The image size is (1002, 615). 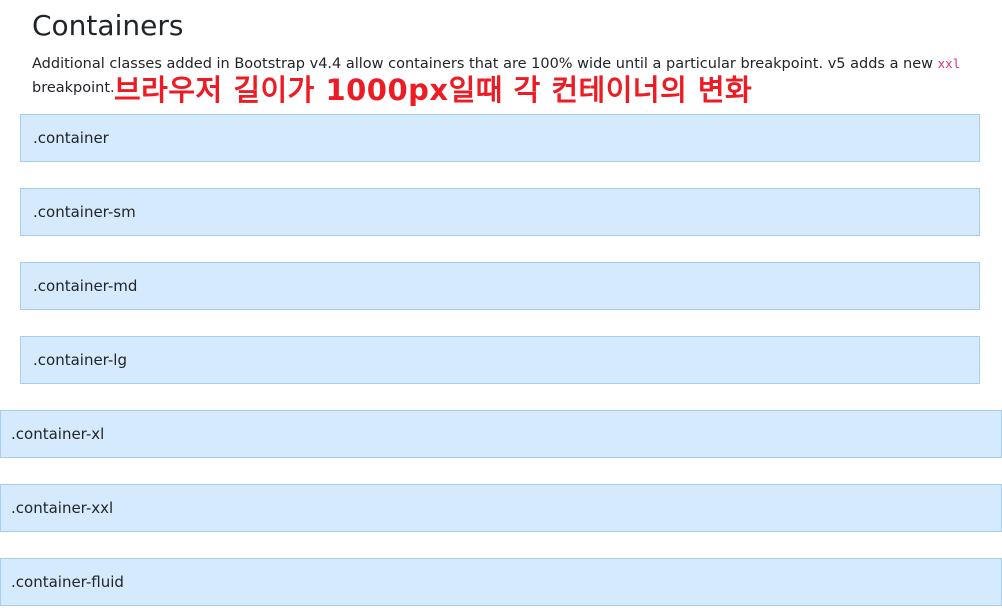 I want to click on breakpoint-code: xxl, so click(x=949, y=63).